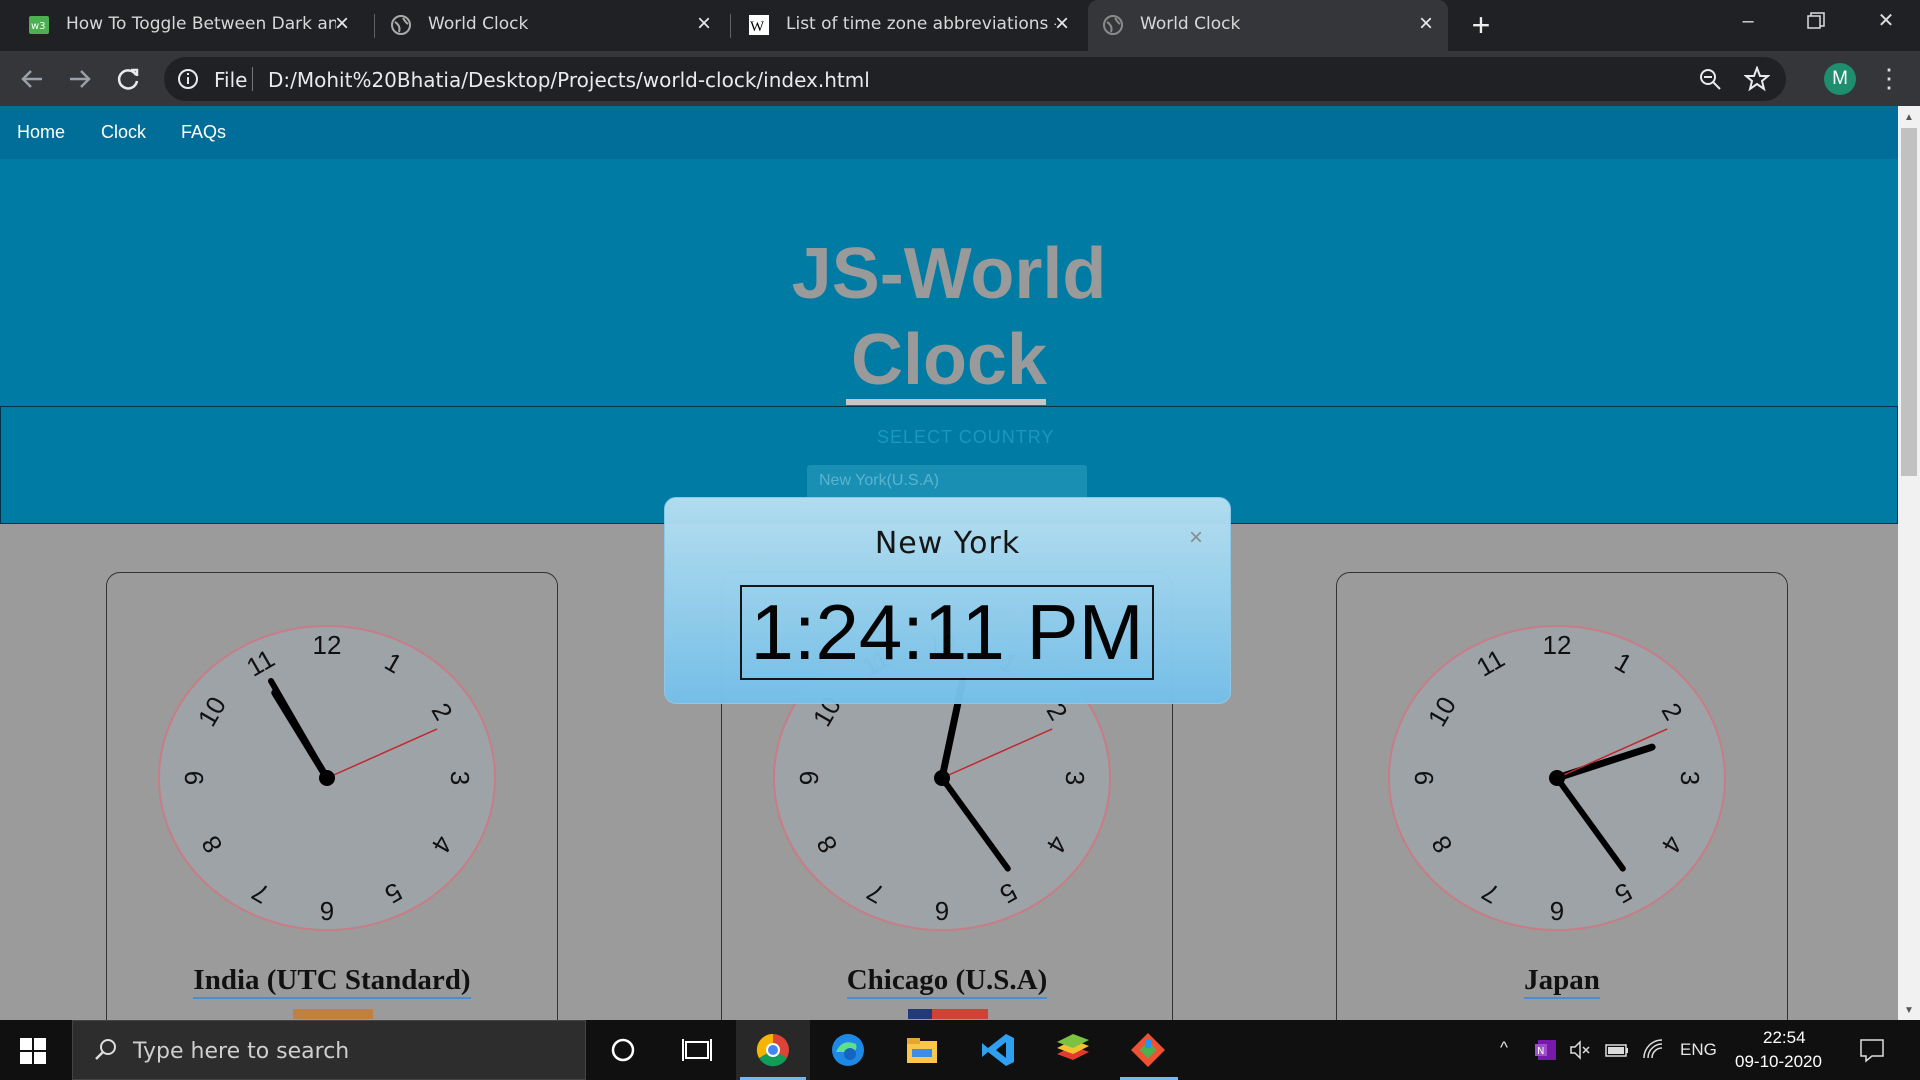 This screenshot has height=1080, width=1920. I want to click on notification-icon, so click(1872, 1050).